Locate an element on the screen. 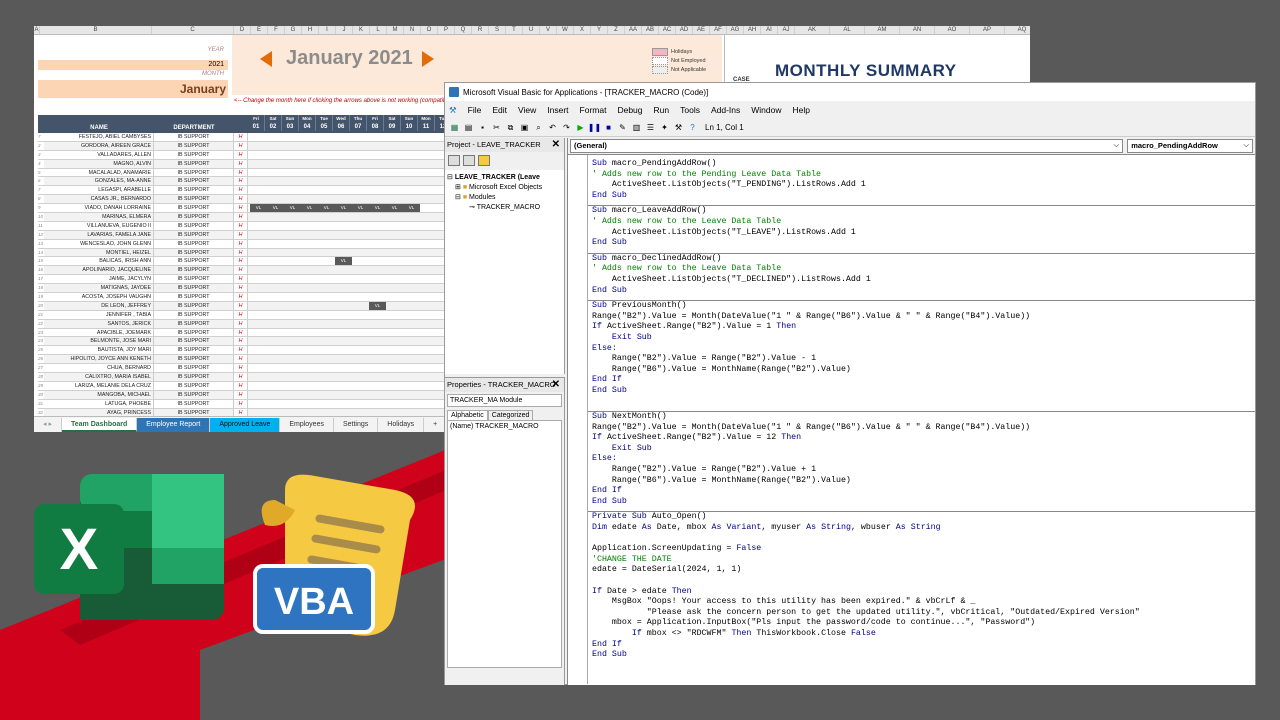 Image resolution: width=1280 pixels, height=720 pixels. column-letter: AB is located at coordinates (650, 30).